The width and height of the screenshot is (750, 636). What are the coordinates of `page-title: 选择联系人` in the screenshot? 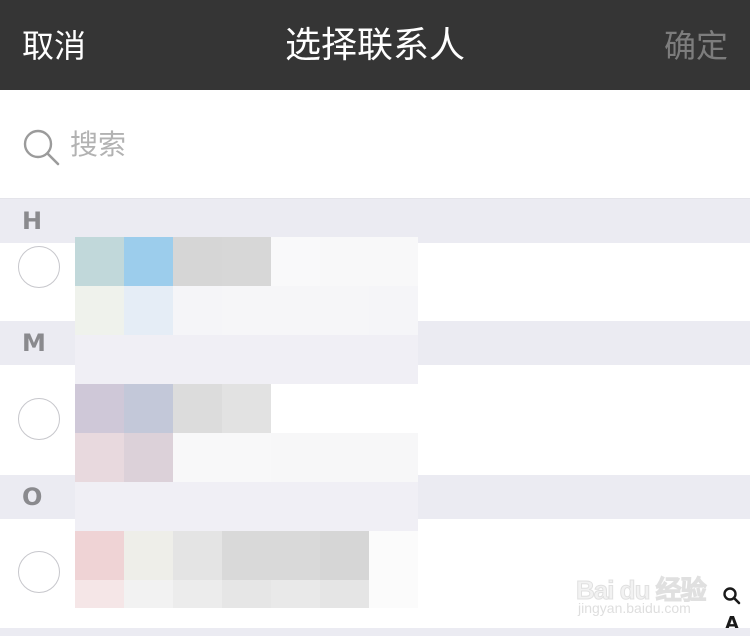 It's located at (374, 45).